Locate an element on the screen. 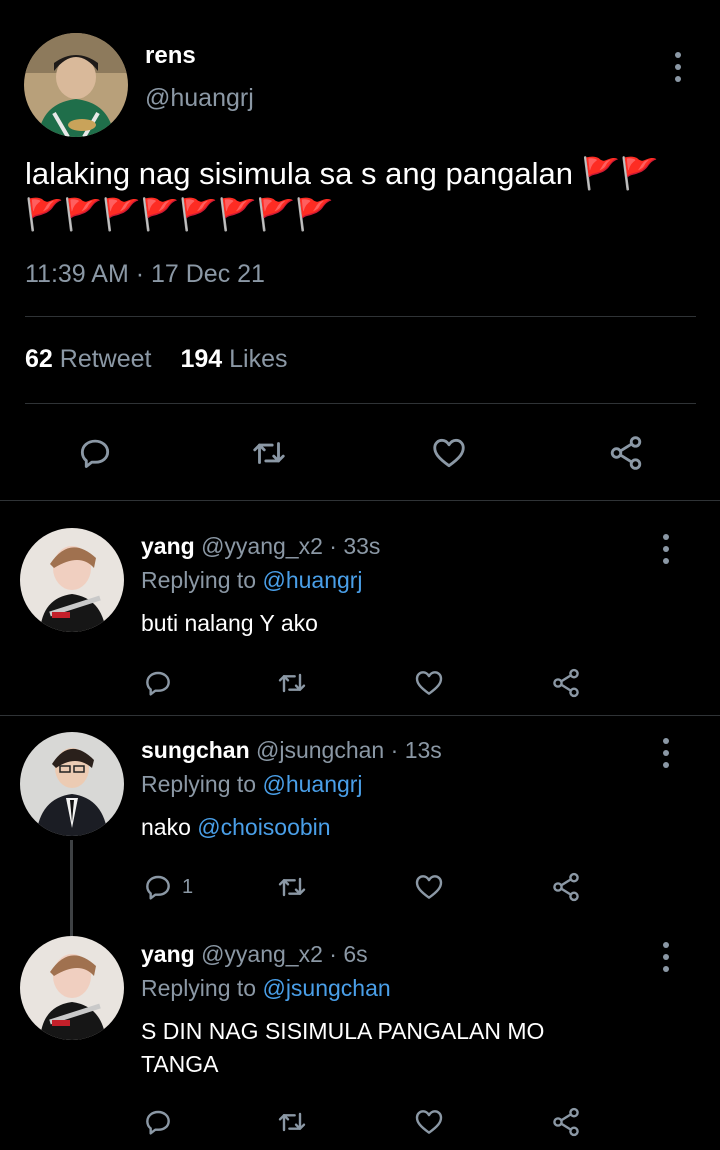  reply-header: sungchan @jsungchan · 13s is located at coordinates (291, 750).